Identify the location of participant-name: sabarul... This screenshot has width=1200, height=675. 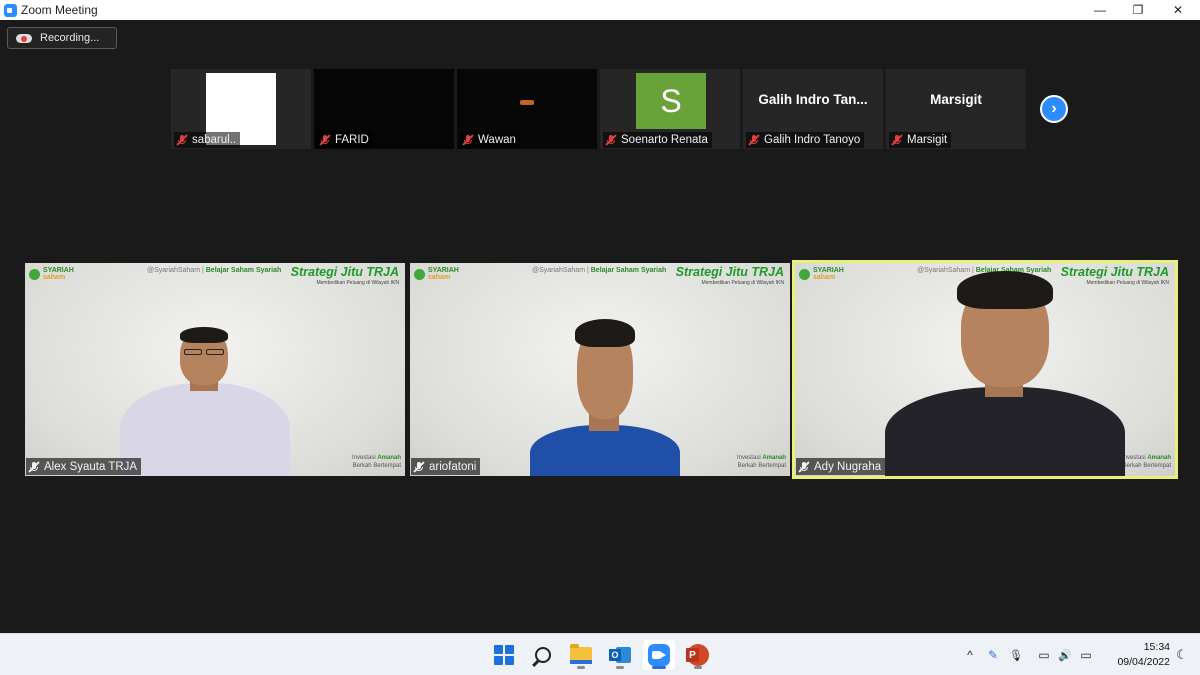
(214, 140).